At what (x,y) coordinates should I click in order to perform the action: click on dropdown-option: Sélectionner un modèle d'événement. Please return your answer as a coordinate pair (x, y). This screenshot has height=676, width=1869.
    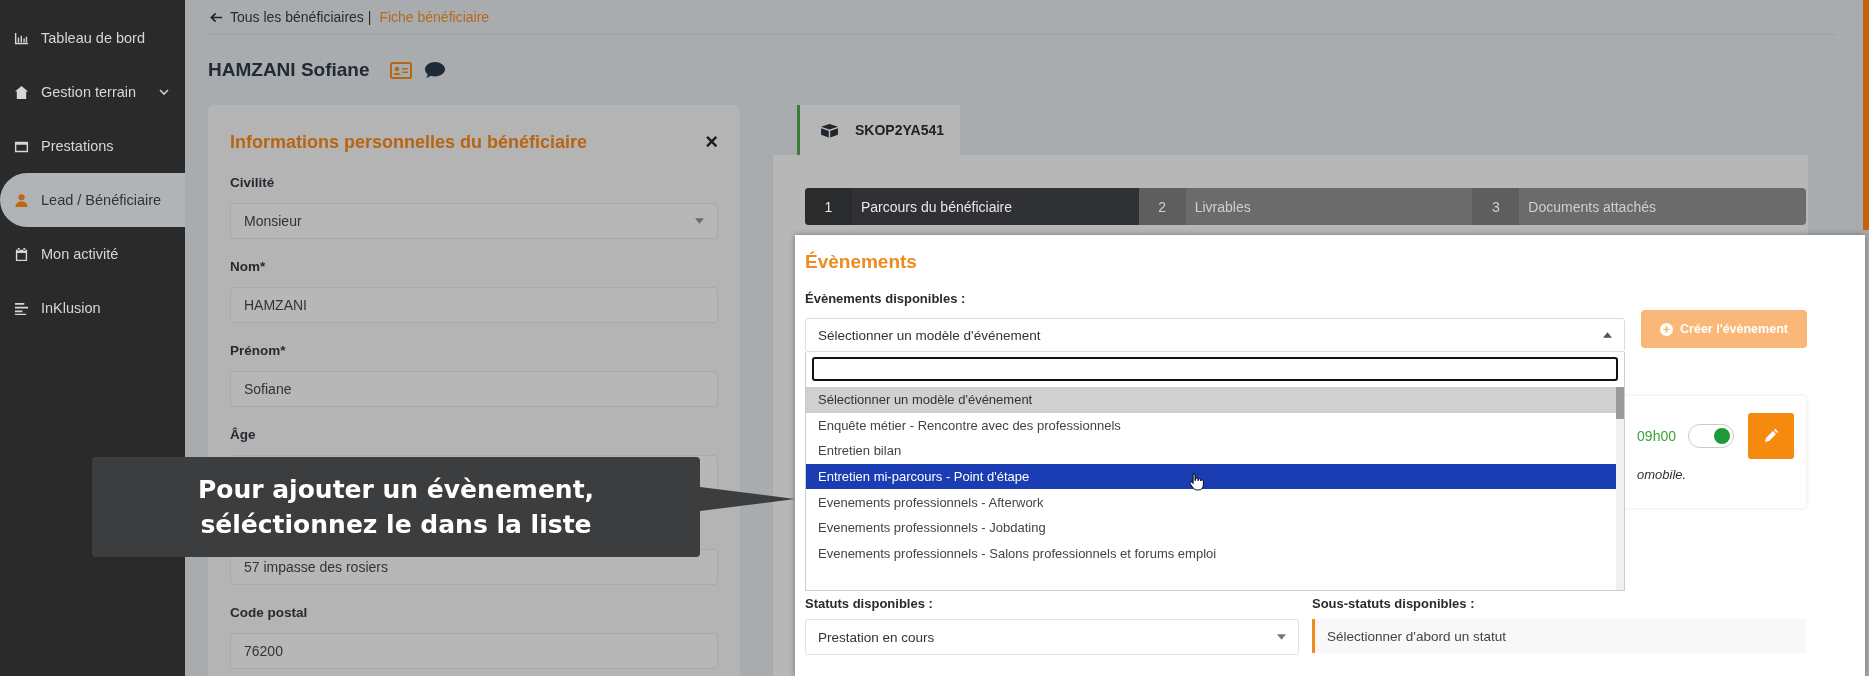
    Looking at the image, I should click on (1211, 400).